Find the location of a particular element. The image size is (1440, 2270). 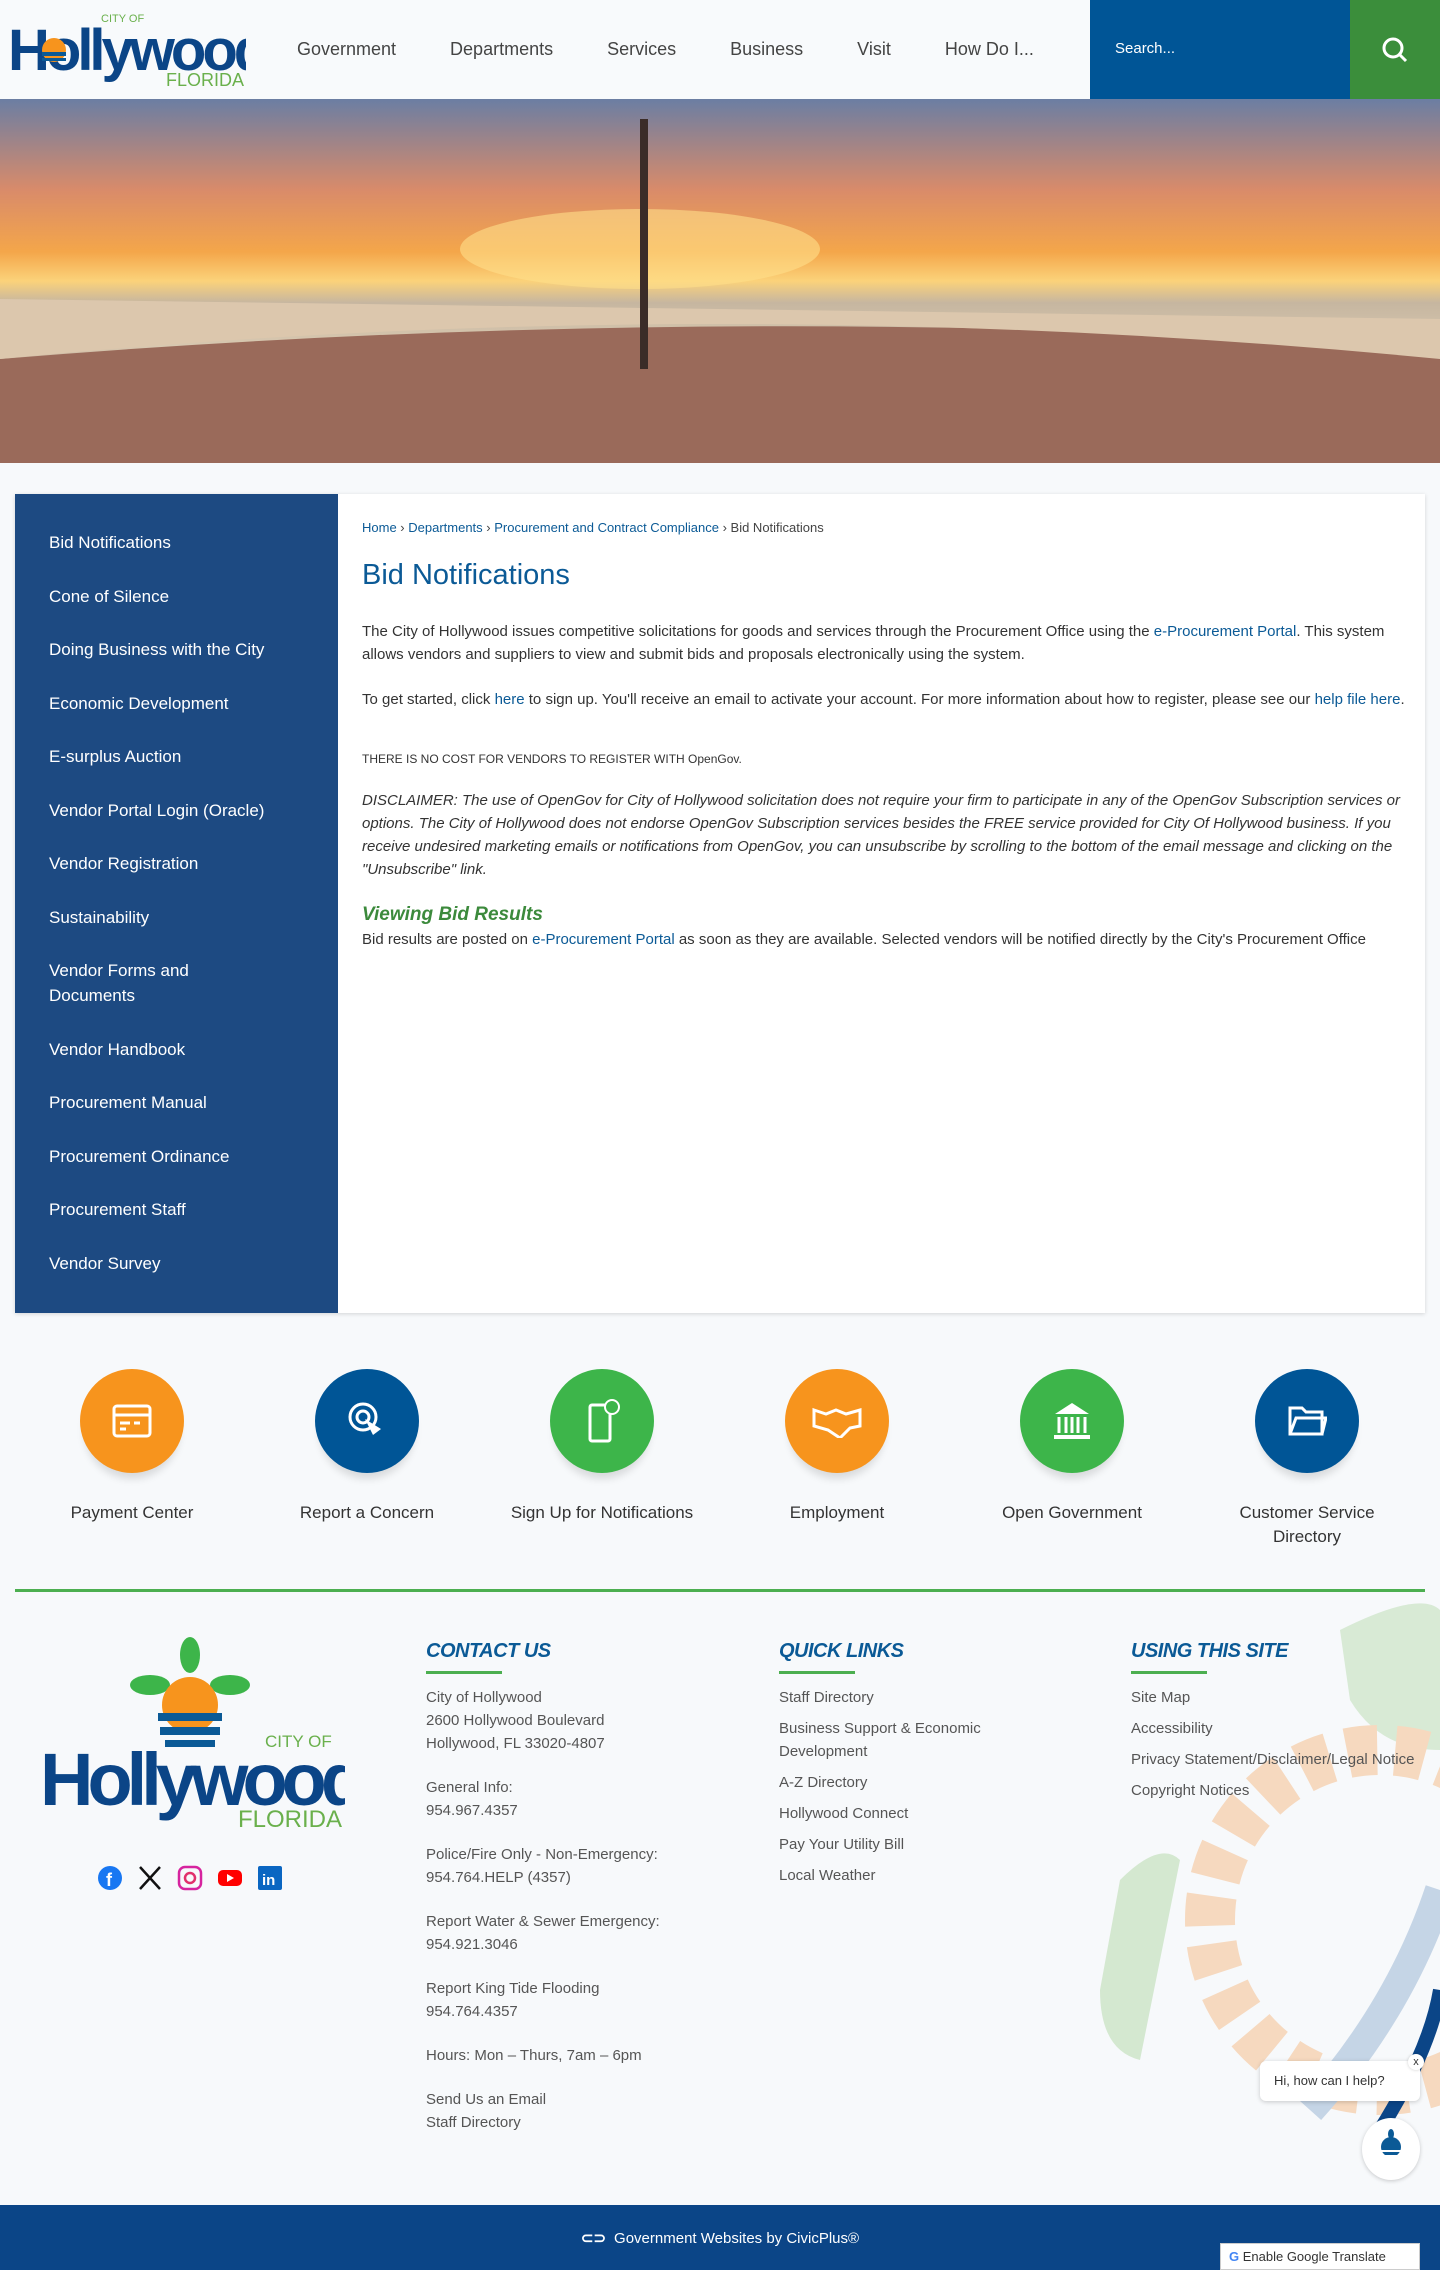

quick-link: A-Z Directory is located at coordinates (914, 1782).